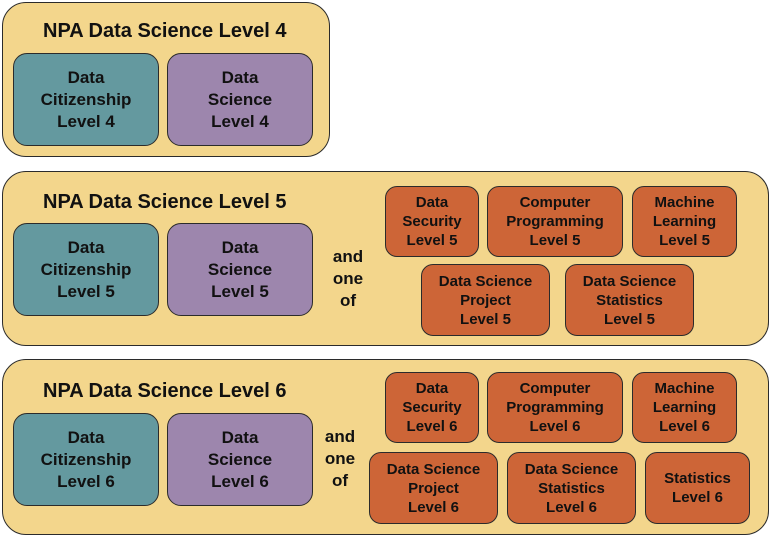  Describe the element at coordinates (684, 407) in the screenshot. I see `option-machine-learning-level-6: Machine Learning Level 6` at that location.